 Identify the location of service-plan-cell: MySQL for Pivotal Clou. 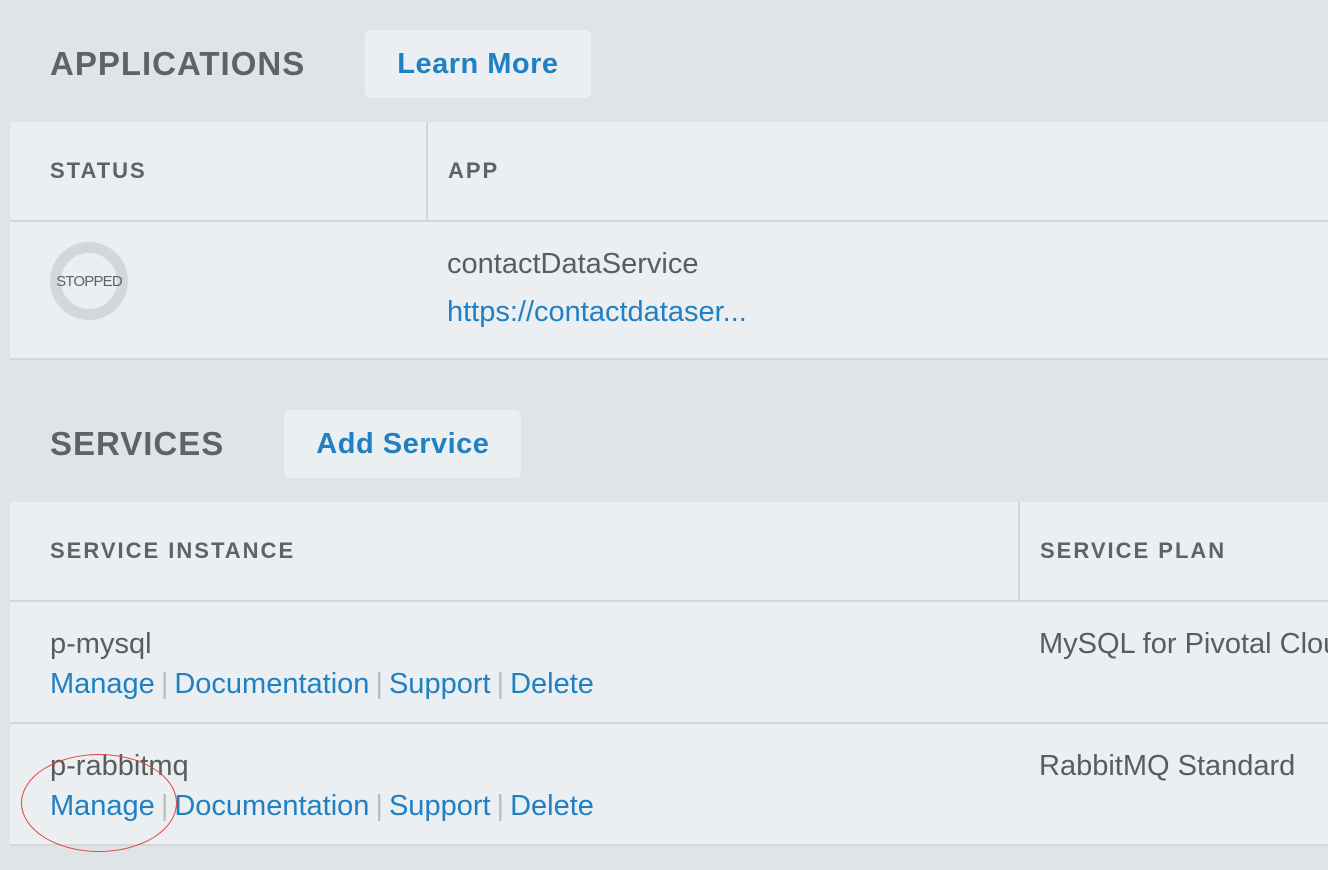
(1174, 662).